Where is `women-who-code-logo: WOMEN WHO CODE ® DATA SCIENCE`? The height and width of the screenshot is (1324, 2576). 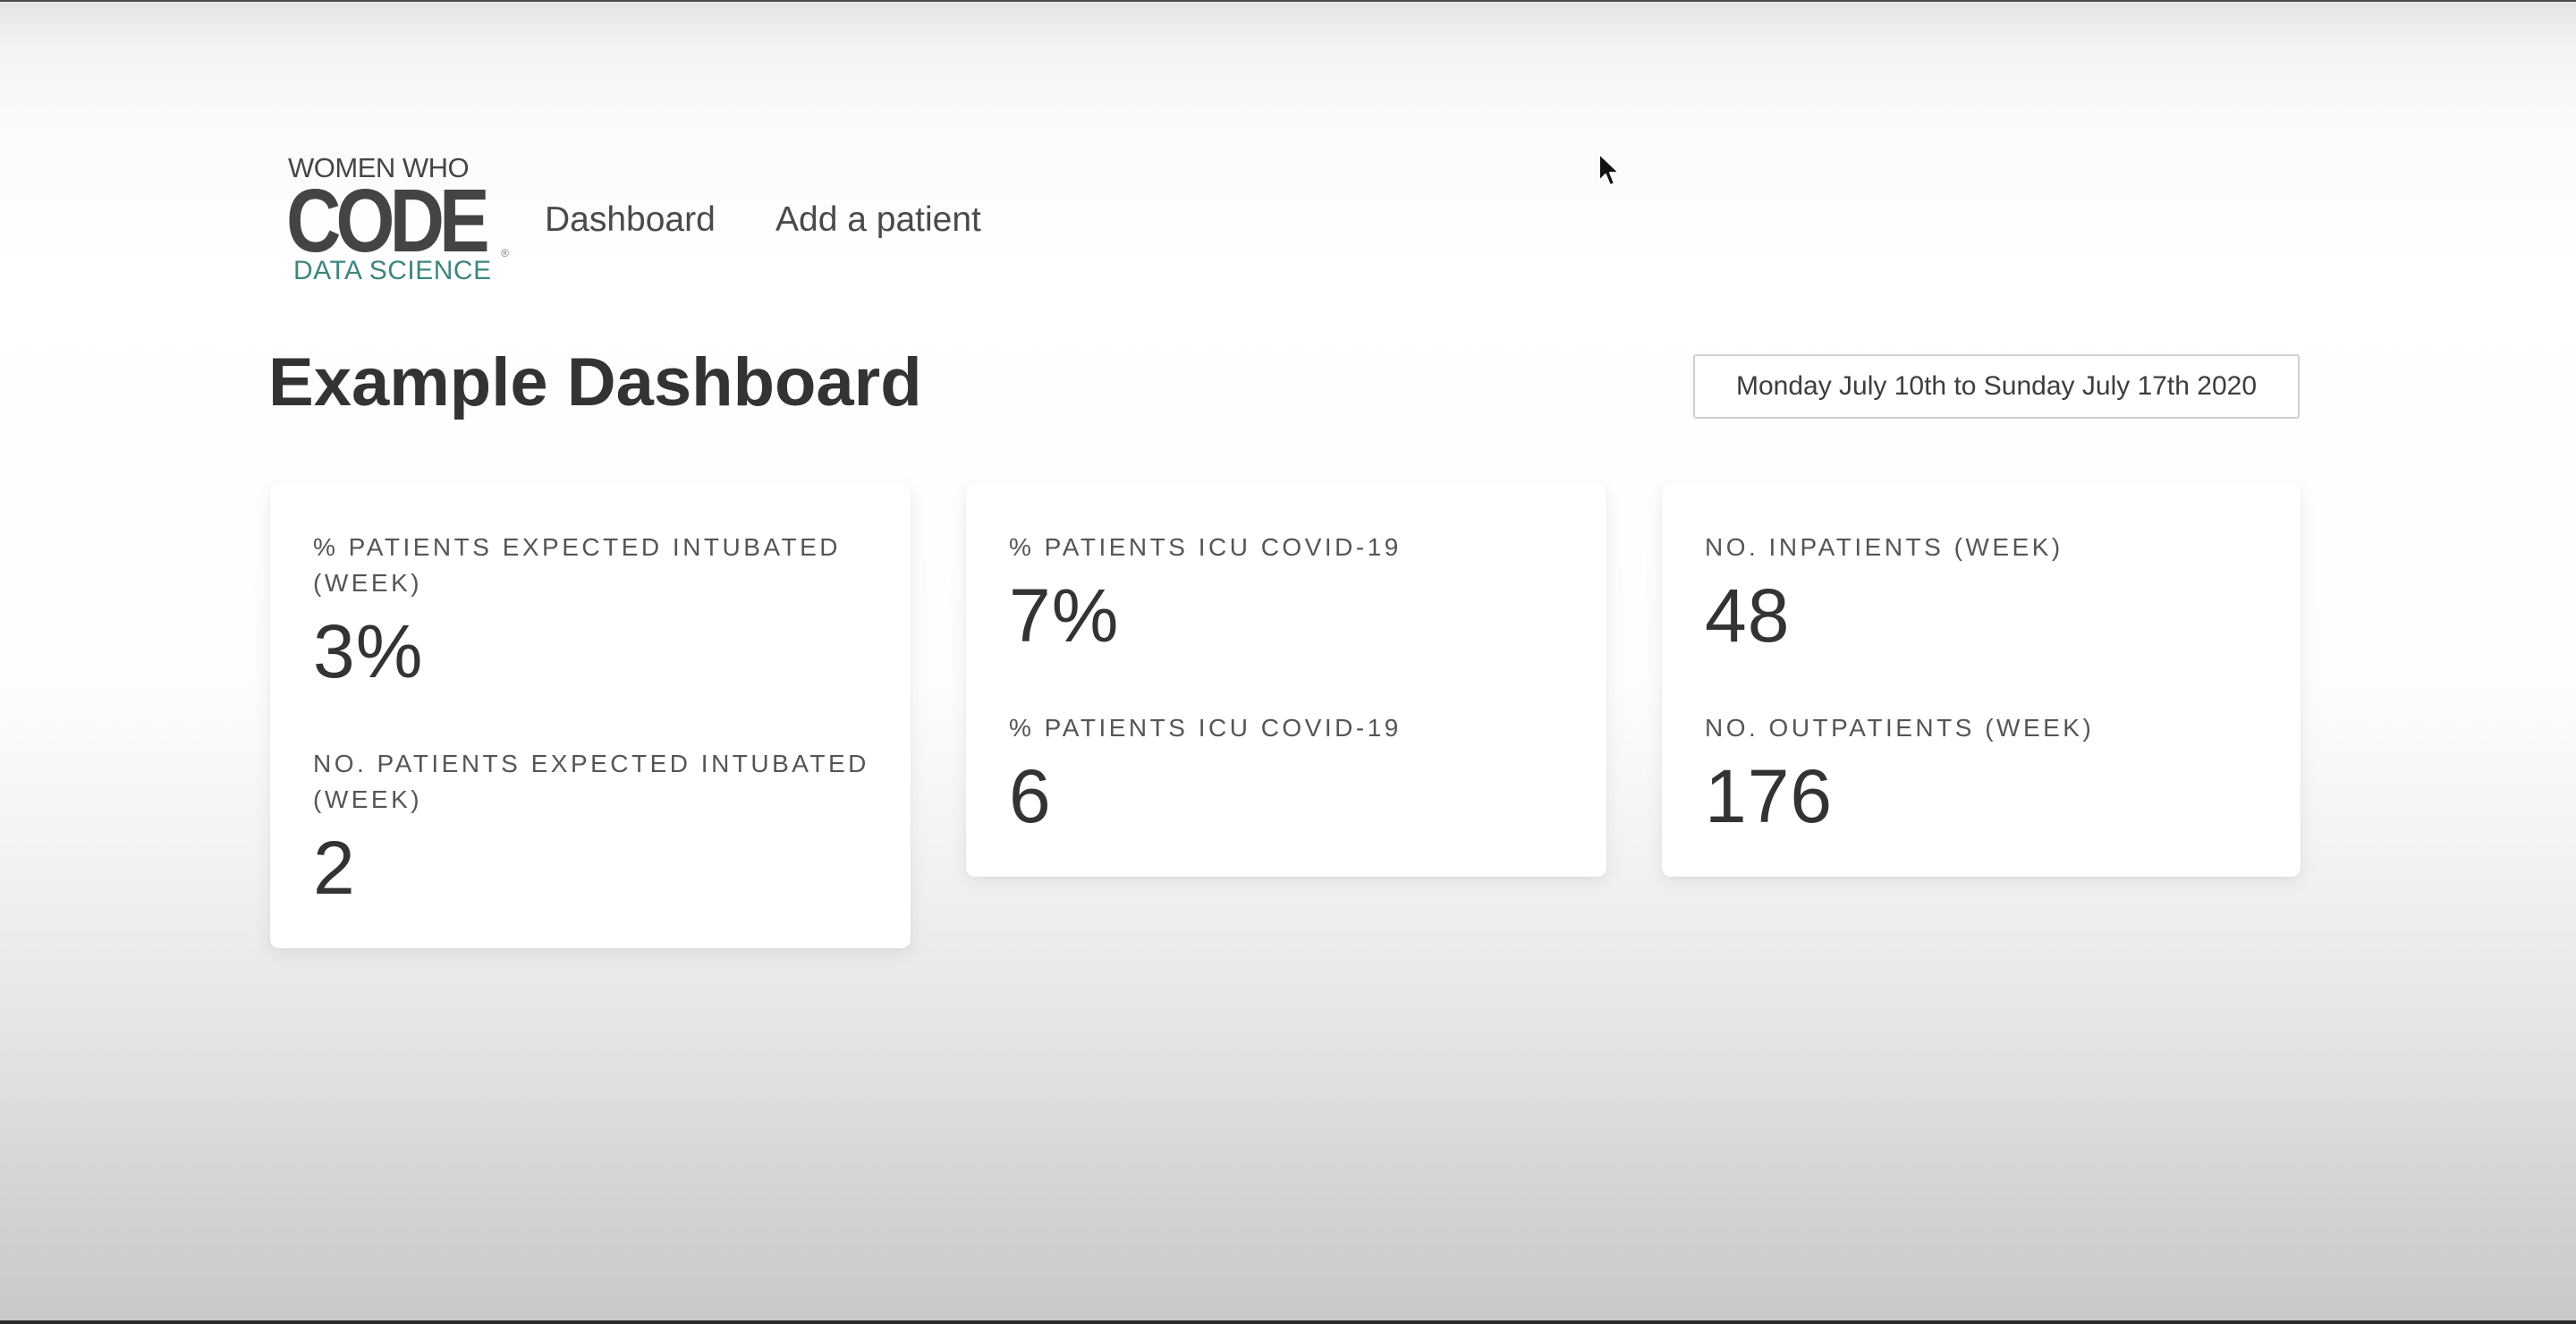
women-who-code-logo: WOMEN WHO CODE ® DATA SCIENCE is located at coordinates (398, 221).